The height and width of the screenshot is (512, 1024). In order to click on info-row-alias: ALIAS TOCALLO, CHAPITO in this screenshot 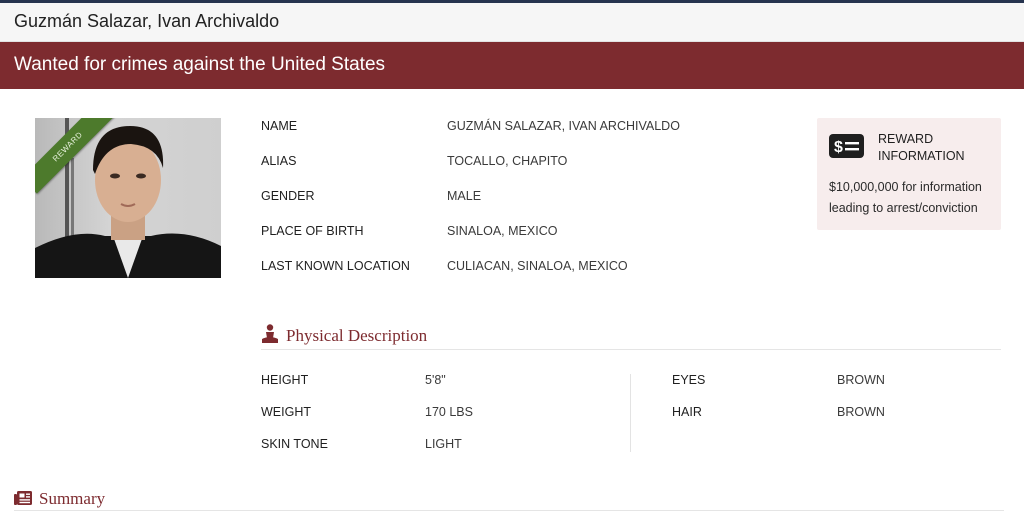, I will do `click(491, 164)`.